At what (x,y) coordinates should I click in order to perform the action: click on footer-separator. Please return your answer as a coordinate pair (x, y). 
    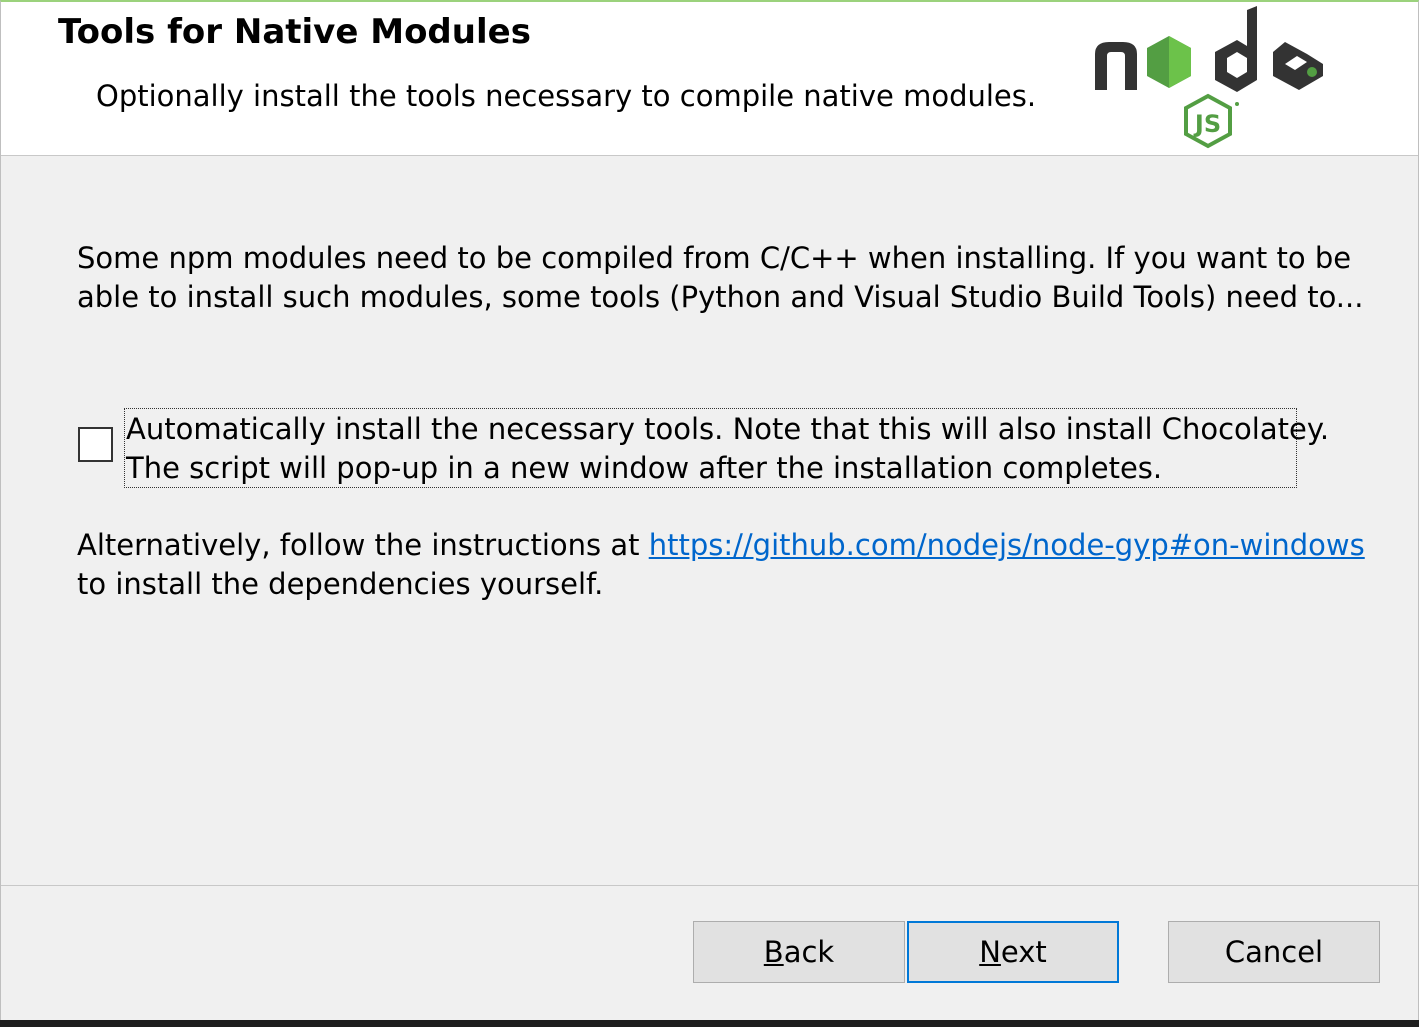
    Looking at the image, I should click on (709, 885).